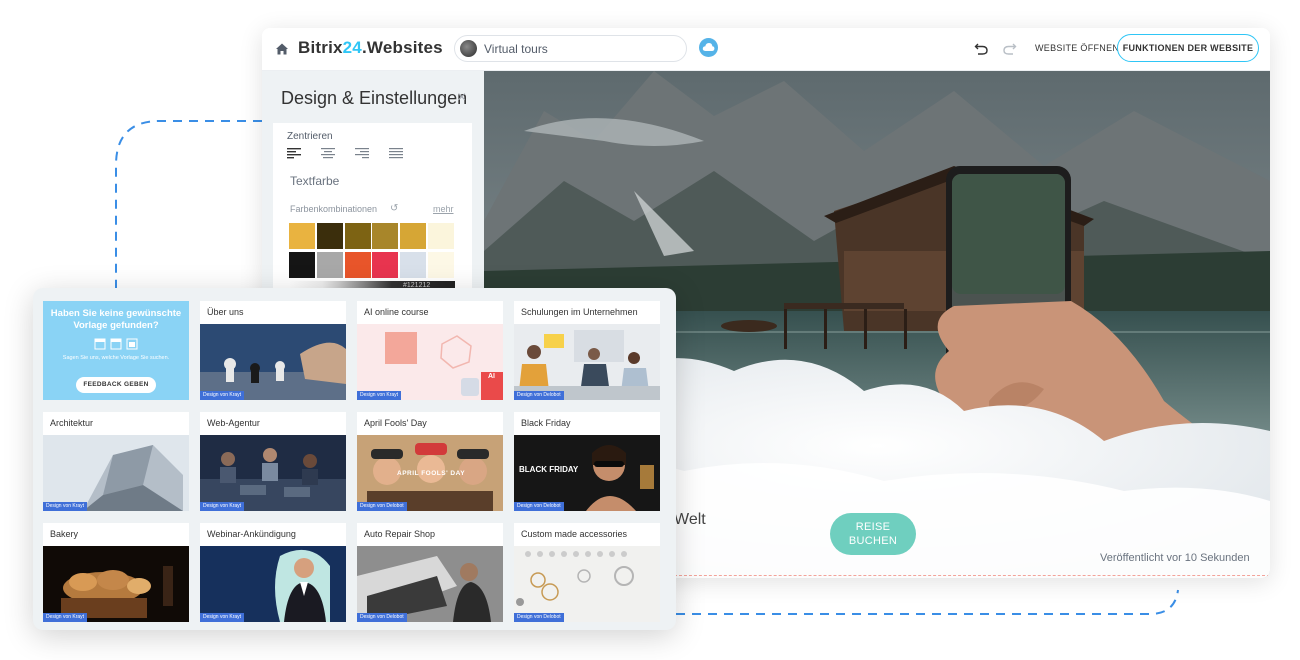 This screenshot has height=660, width=1300. I want to click on align-justify-icon, so click(396, 153).